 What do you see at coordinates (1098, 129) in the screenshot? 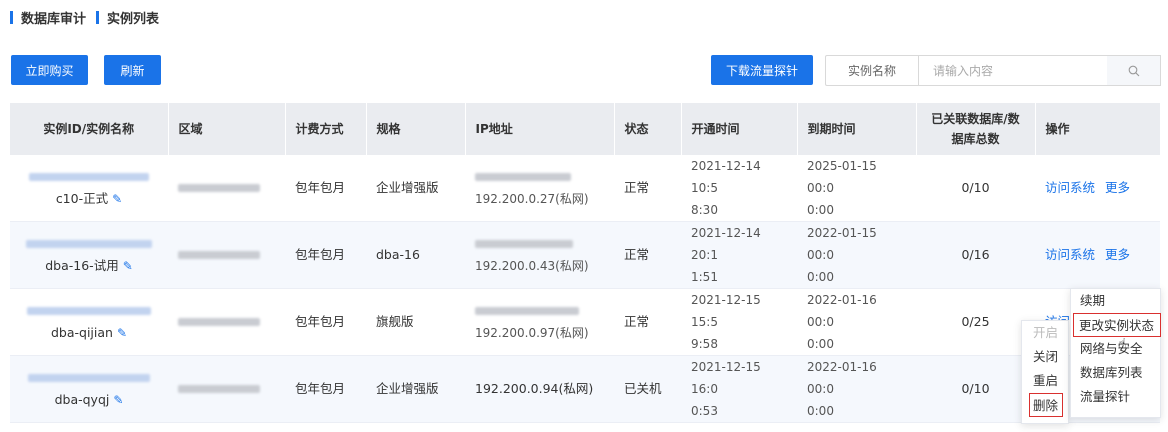
I see `header-actions: 操作` at bounding box center [1098, 129].